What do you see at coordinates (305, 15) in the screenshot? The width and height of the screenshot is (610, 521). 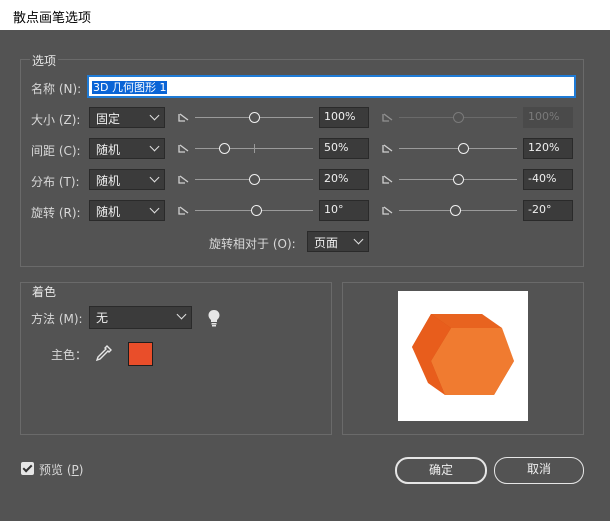 I see `title-bar: 散点画笔选项` at bounding box center [305, 15].